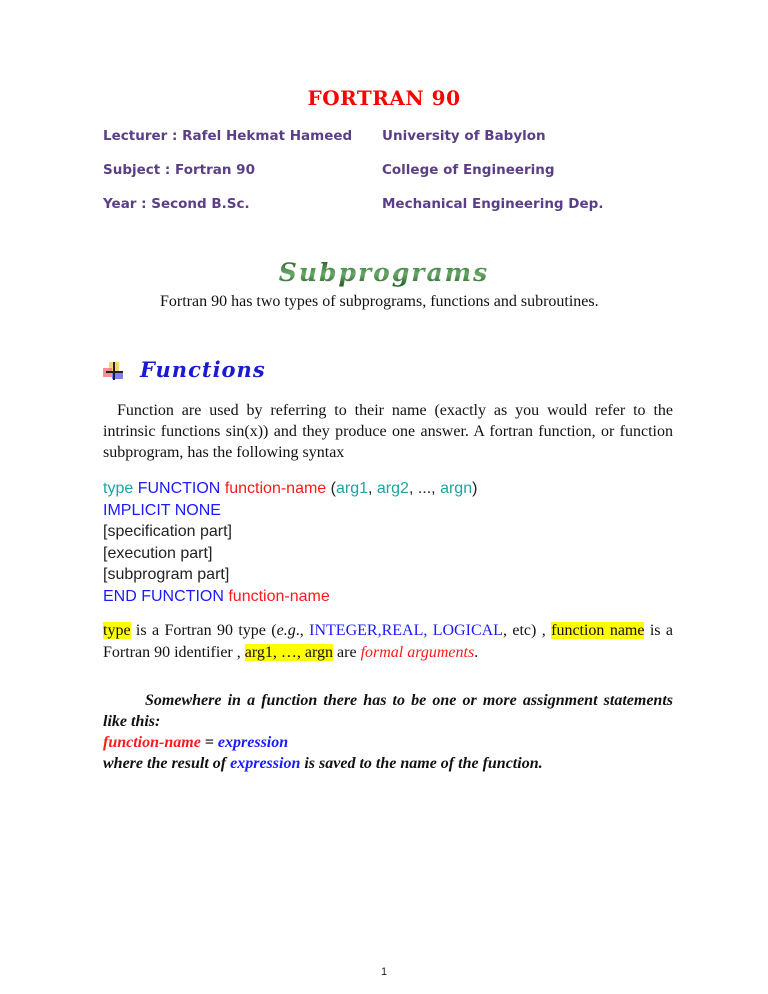 This screenshot has height=994, width=768. I want to click on college-label: College of Engineering, so click(468, 170).